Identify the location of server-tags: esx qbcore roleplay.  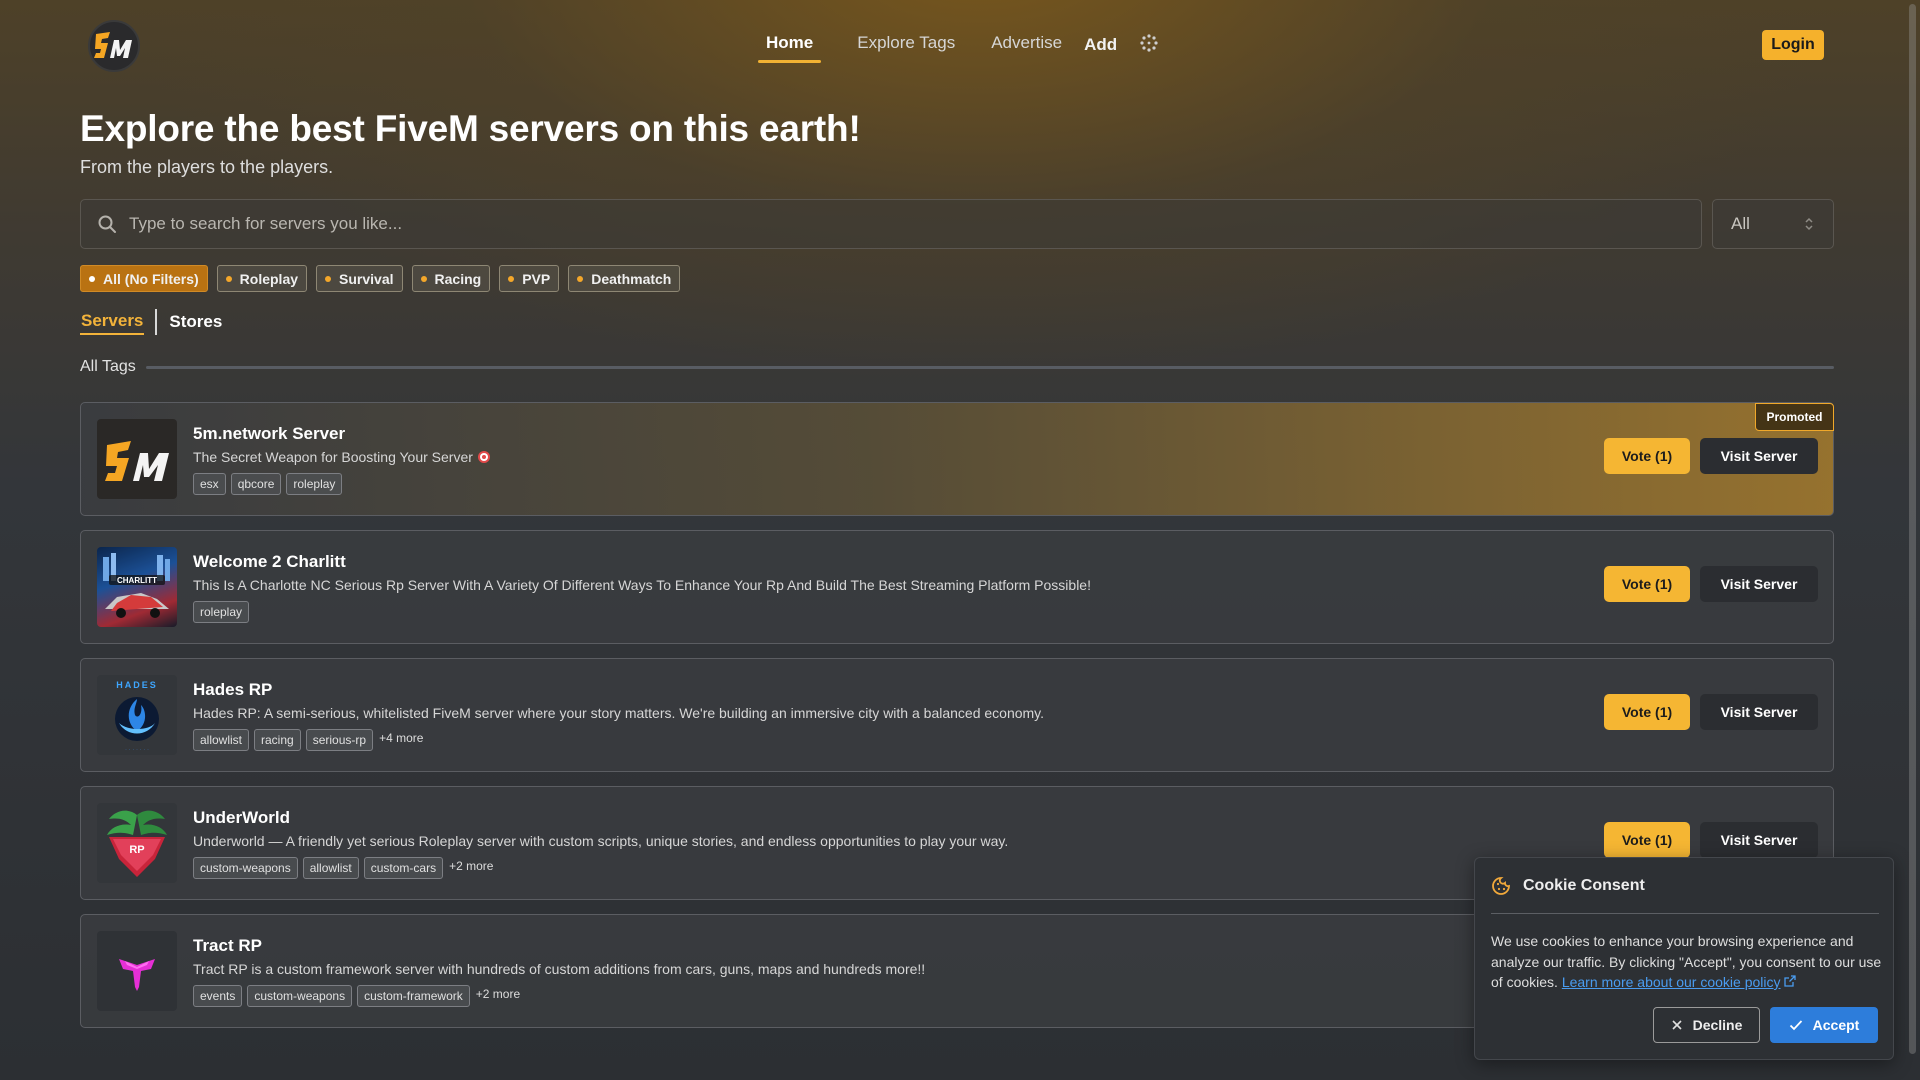
(270, 484).